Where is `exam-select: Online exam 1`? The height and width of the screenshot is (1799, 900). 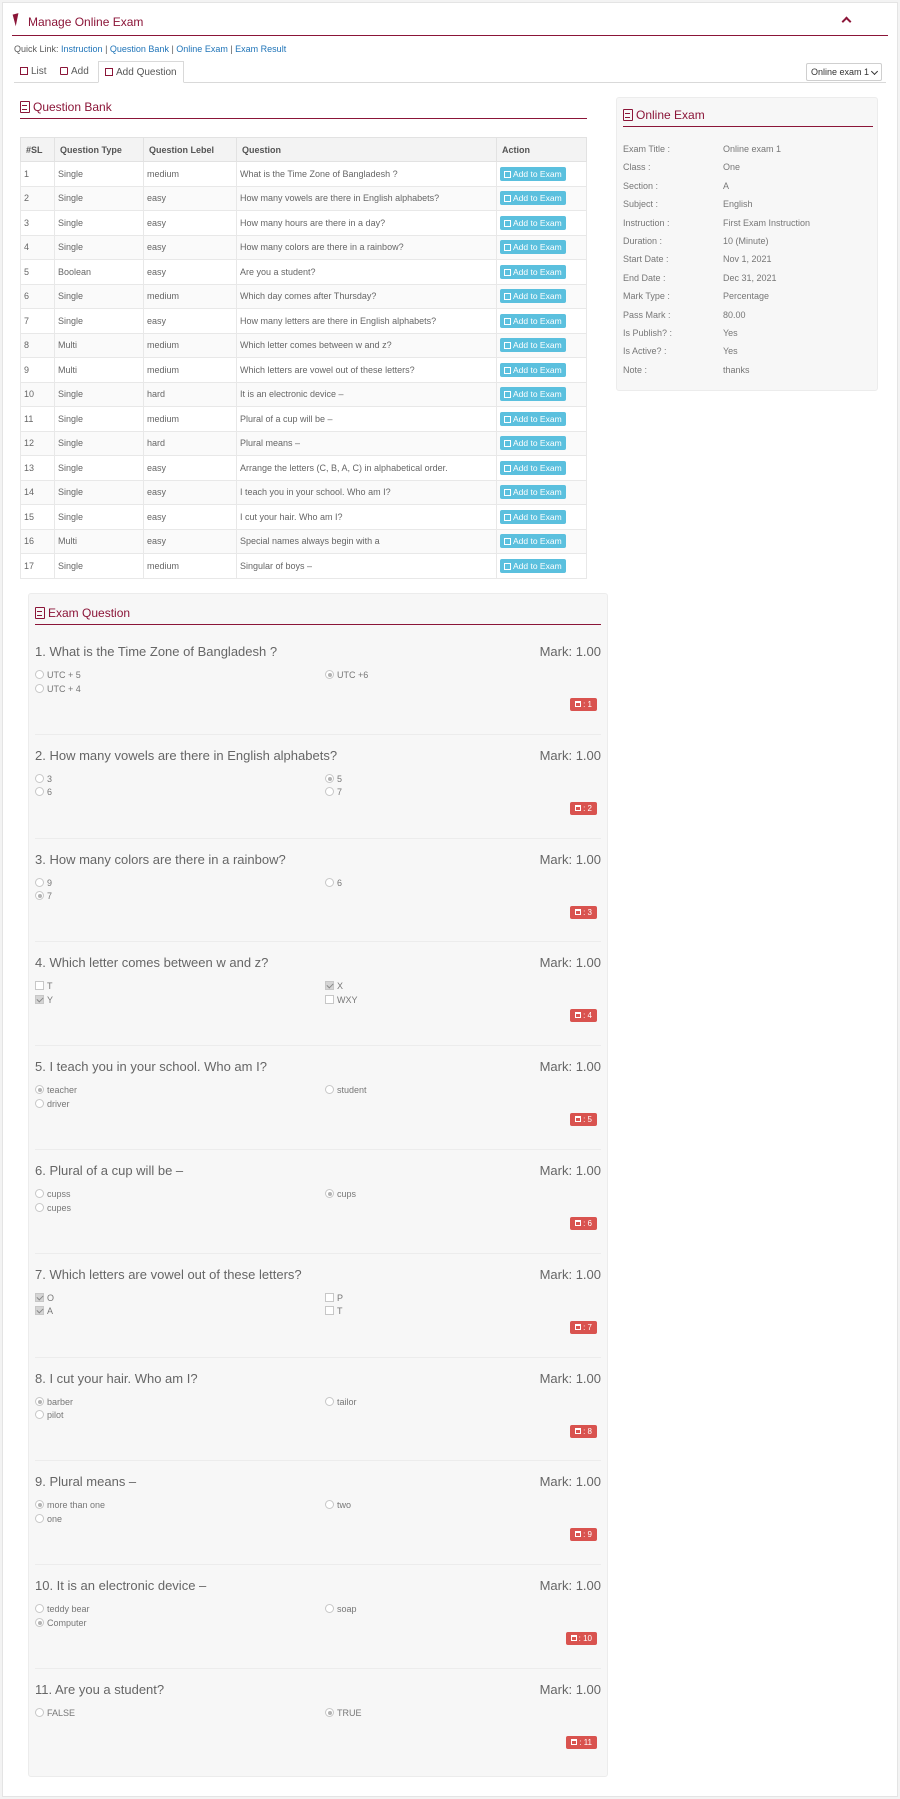
exam-select: Online exam 1 is located at coordinates (844, 72).